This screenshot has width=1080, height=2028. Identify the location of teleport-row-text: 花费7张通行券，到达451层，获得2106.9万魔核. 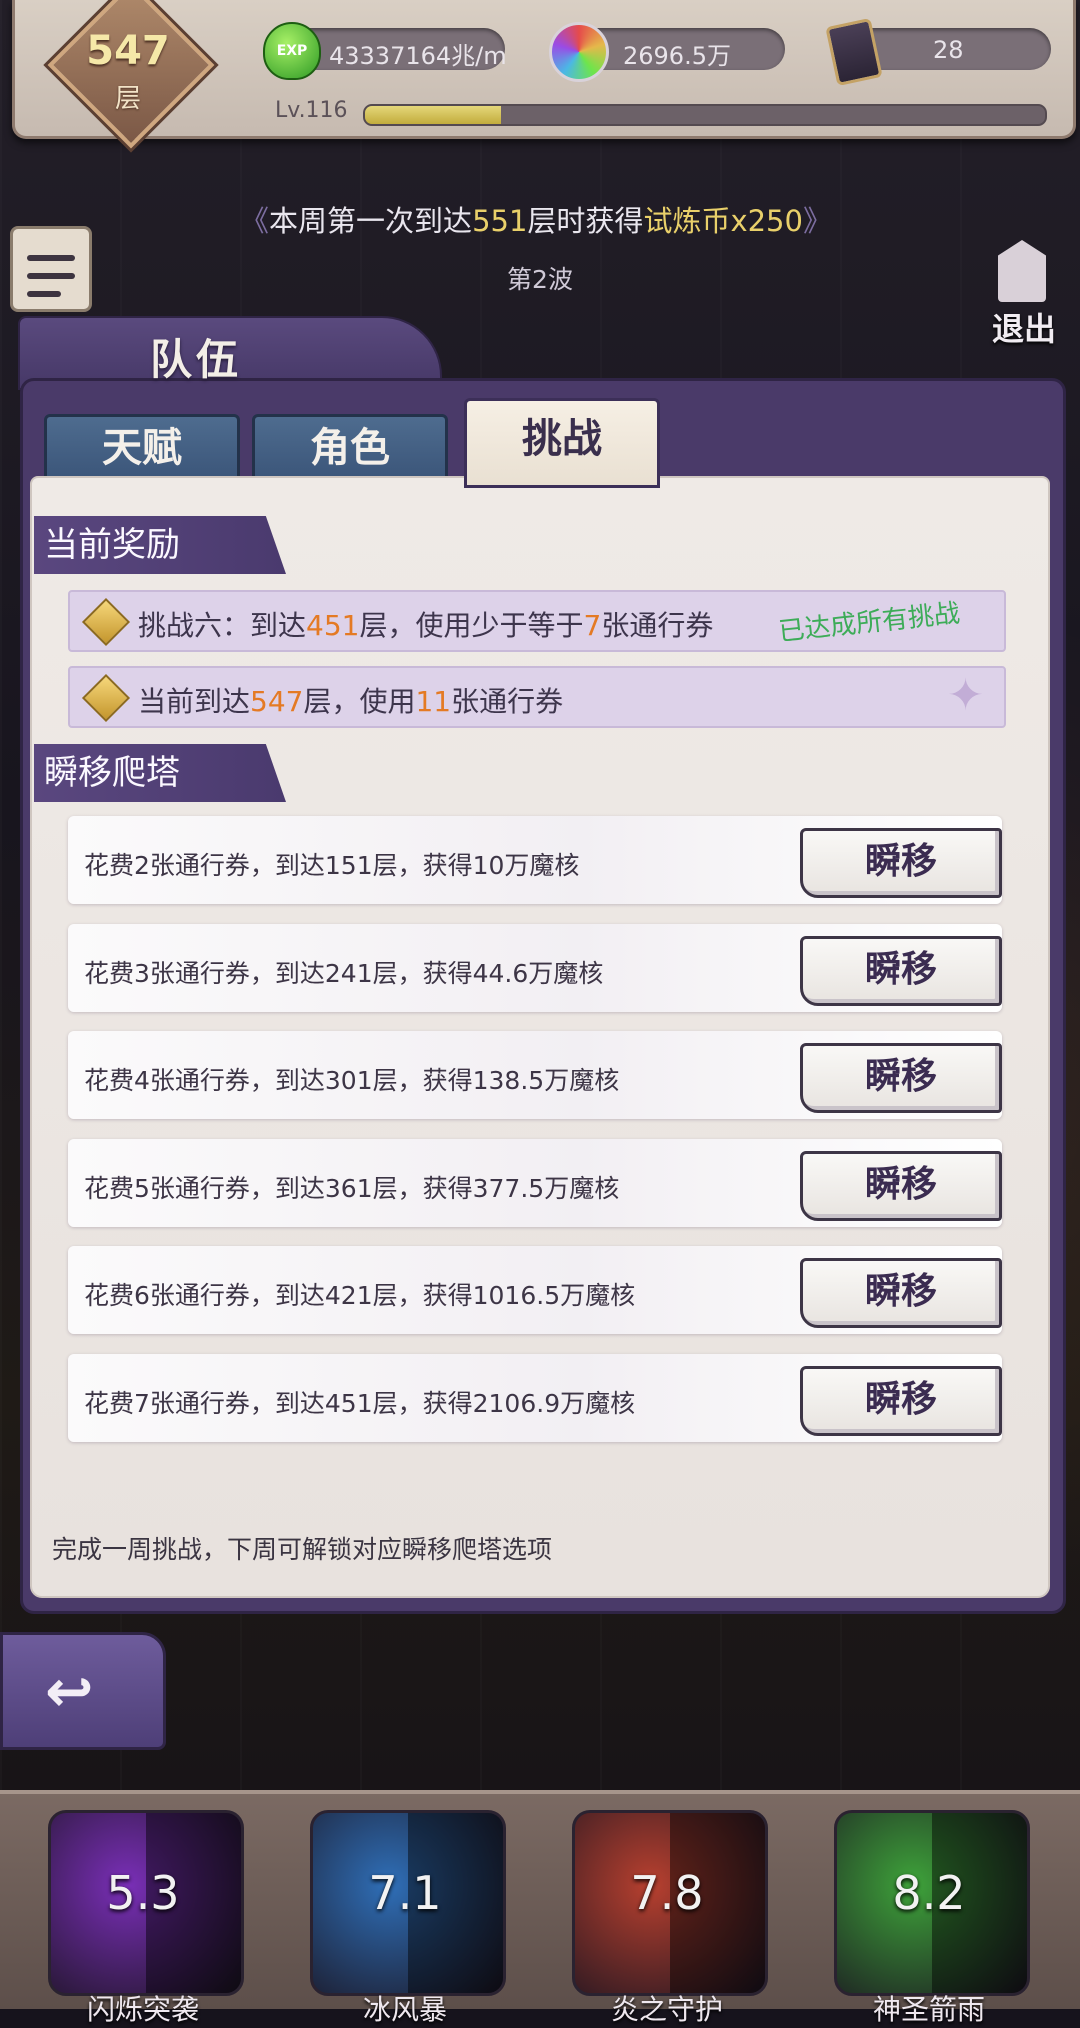
(360, 1403).